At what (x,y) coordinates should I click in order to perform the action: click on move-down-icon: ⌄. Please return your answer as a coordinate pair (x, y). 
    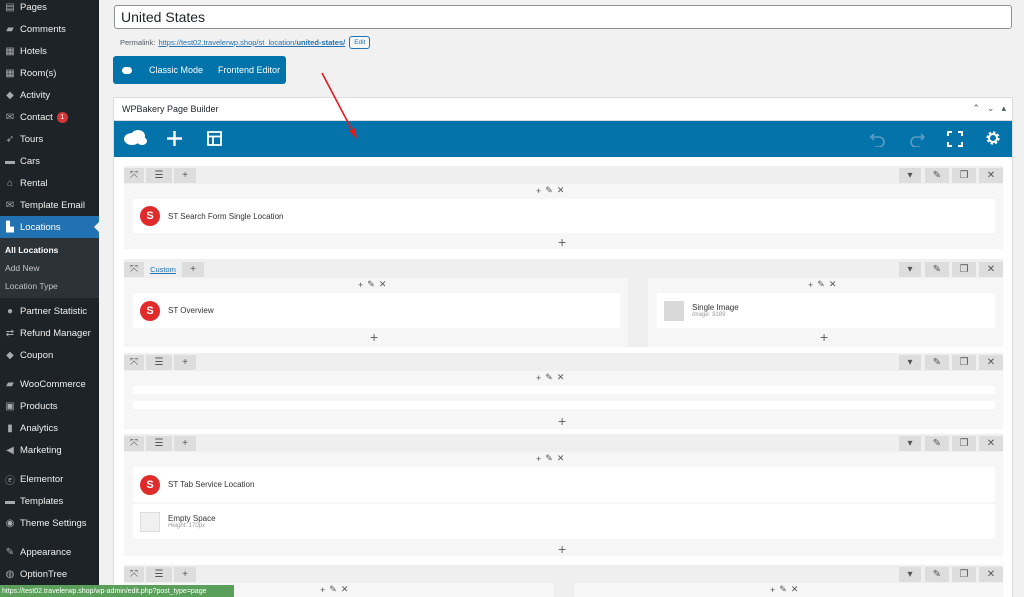
    Looking at the image, I should click on (991, 108).